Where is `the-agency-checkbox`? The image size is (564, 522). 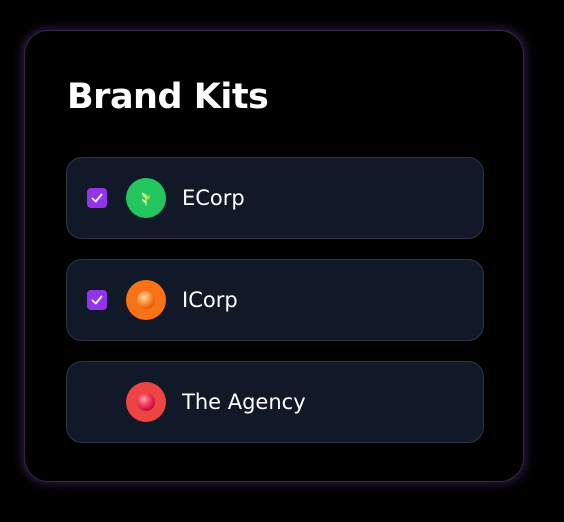 the-agency-checkbox is located at coordinates (97, 402).